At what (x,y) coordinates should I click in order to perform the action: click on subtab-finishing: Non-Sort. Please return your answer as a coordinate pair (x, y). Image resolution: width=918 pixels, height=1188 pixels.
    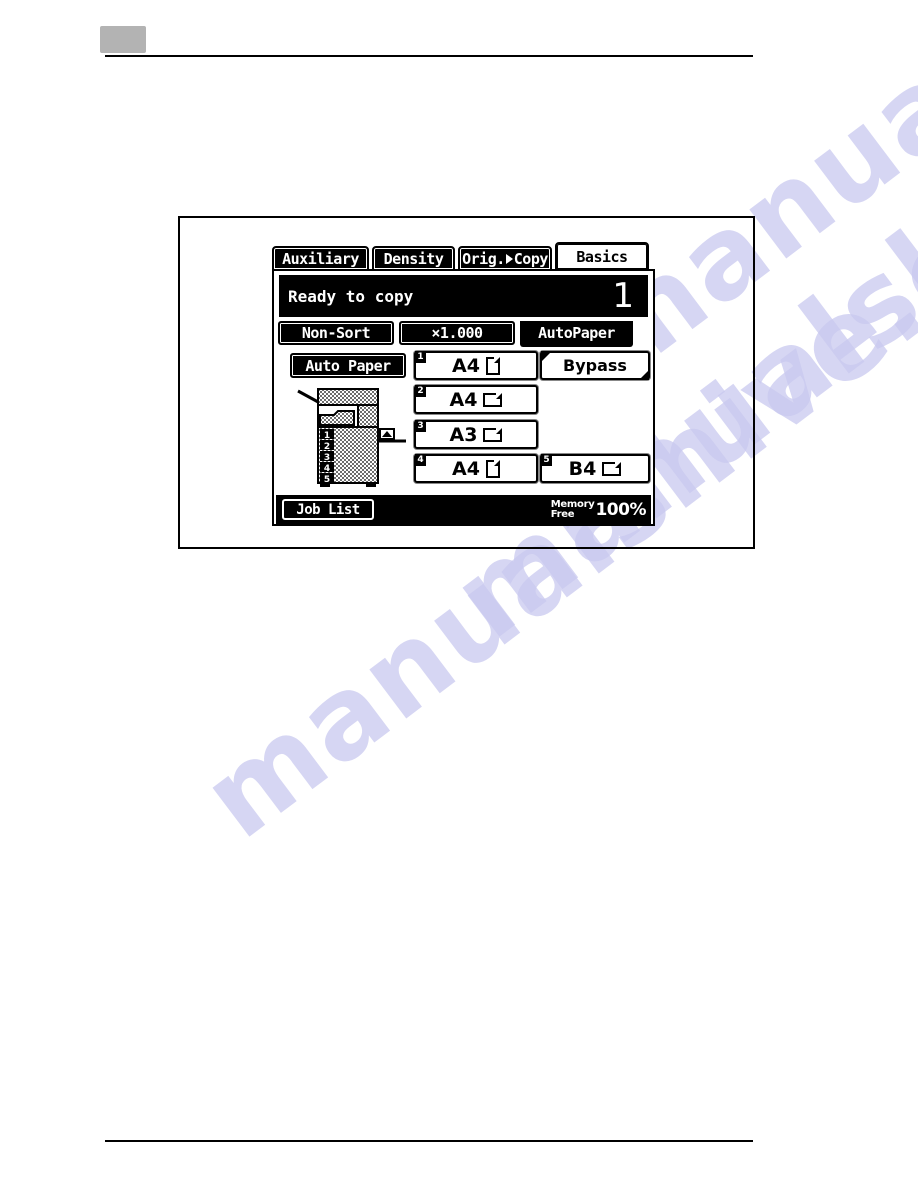
    Looking at the image, I should click on (336, 333).